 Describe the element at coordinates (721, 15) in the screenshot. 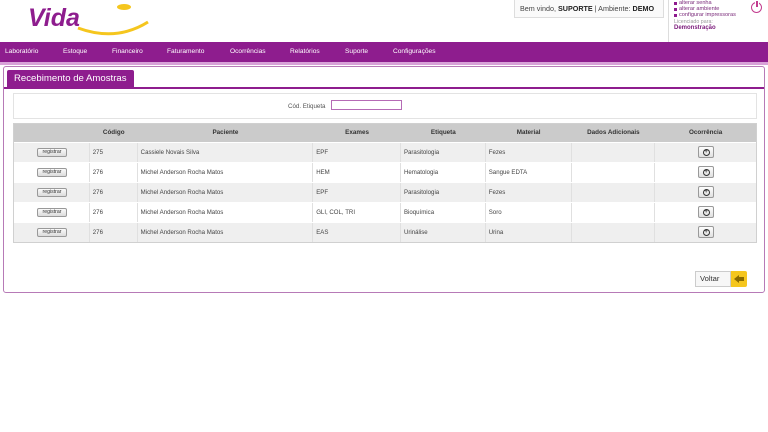

I see `configure-printers-link: configurar impressoras` at that location.